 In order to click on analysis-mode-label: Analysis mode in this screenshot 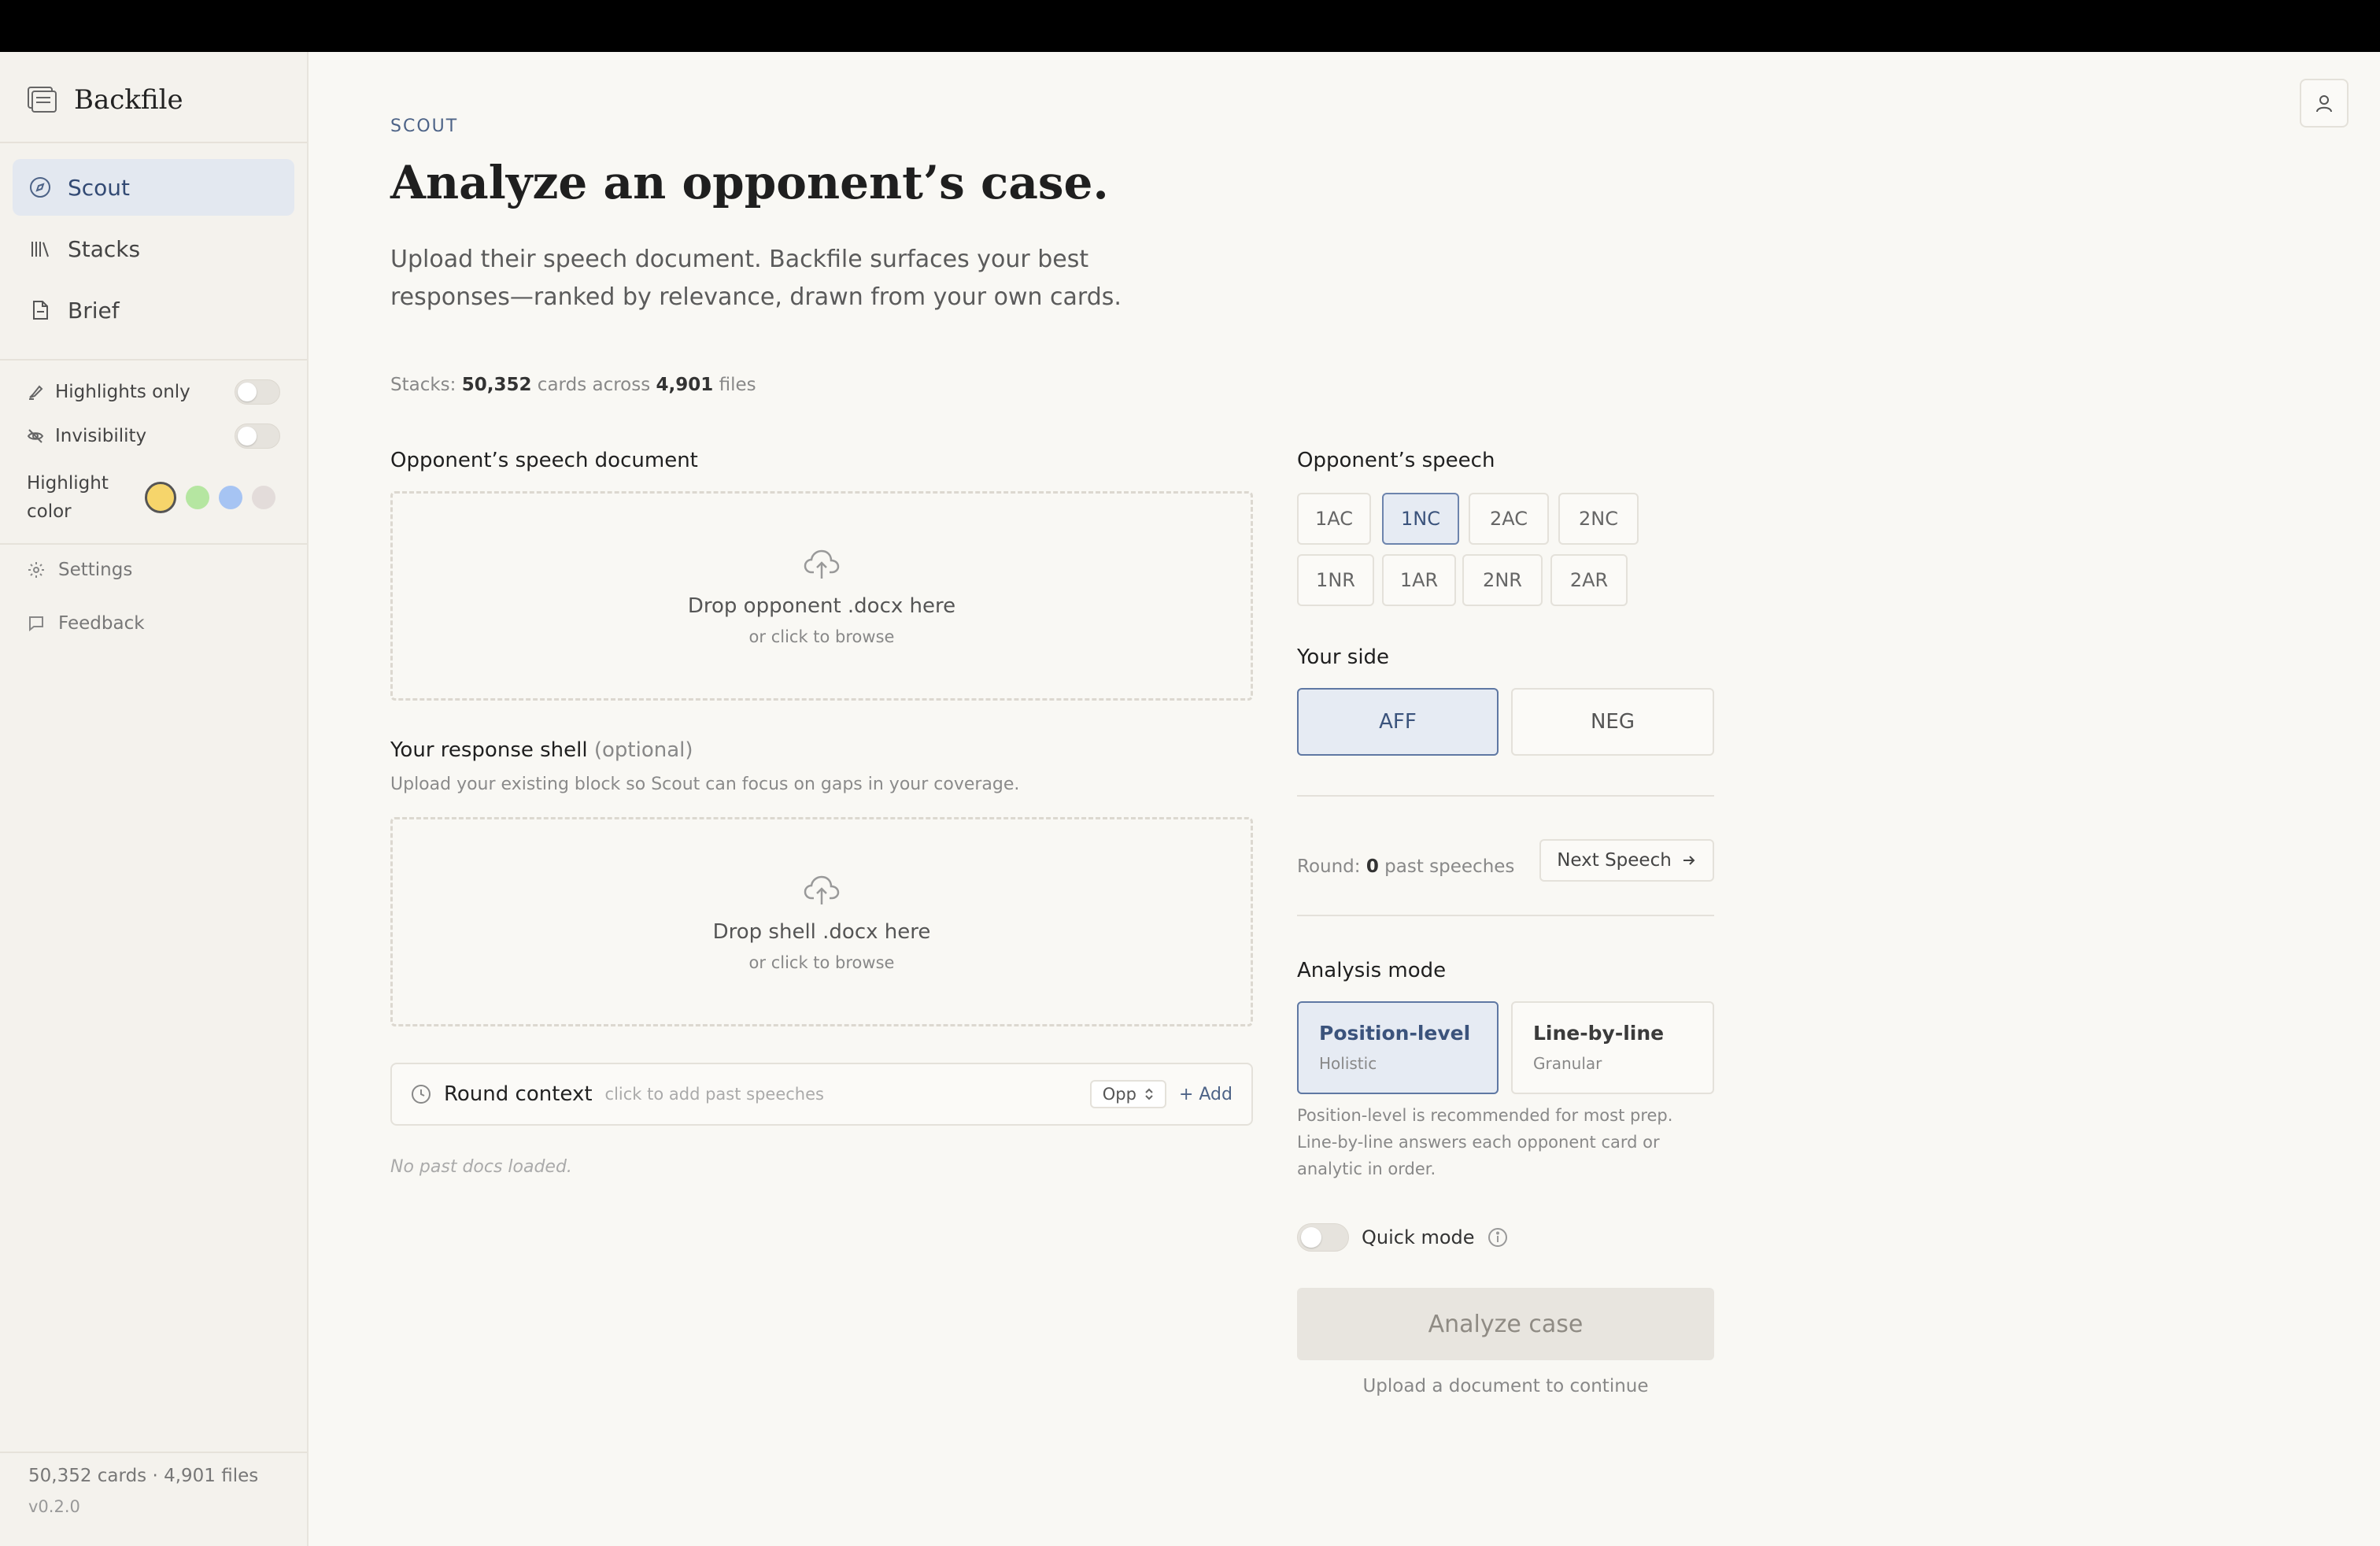, I will do `click(1372, 970)`.